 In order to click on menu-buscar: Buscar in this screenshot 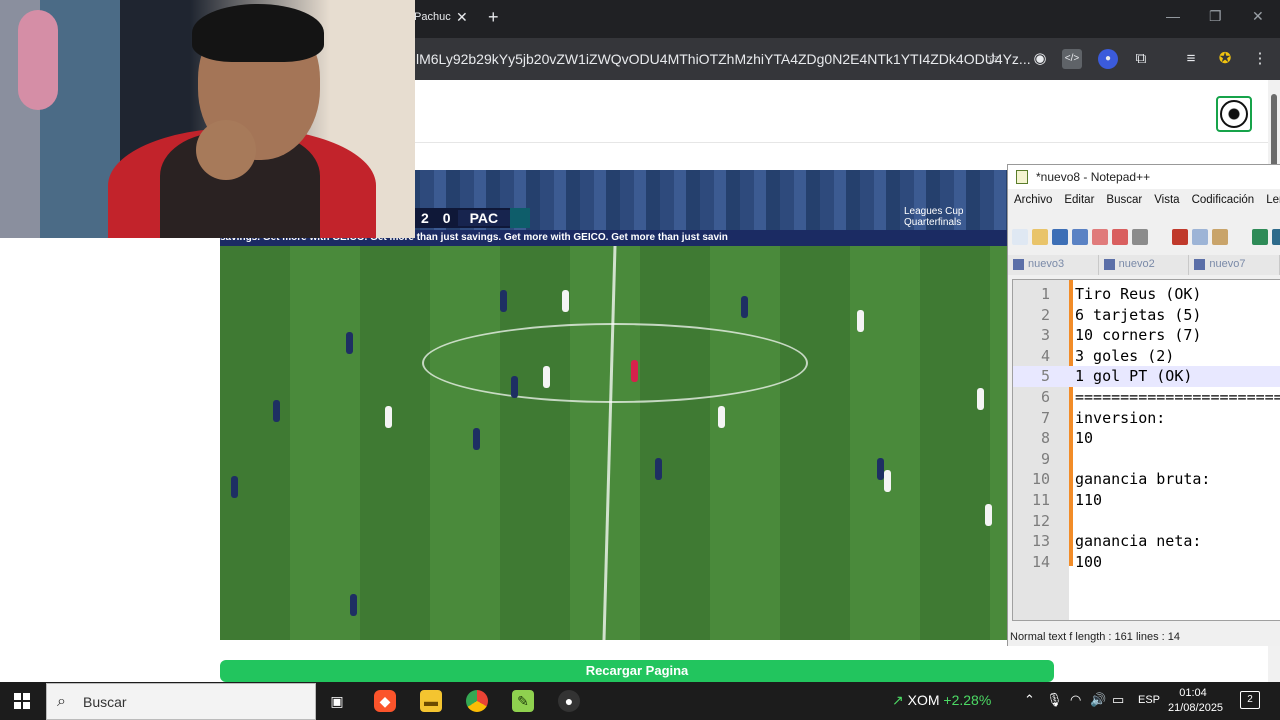, I will do `click(1124, 202)`.